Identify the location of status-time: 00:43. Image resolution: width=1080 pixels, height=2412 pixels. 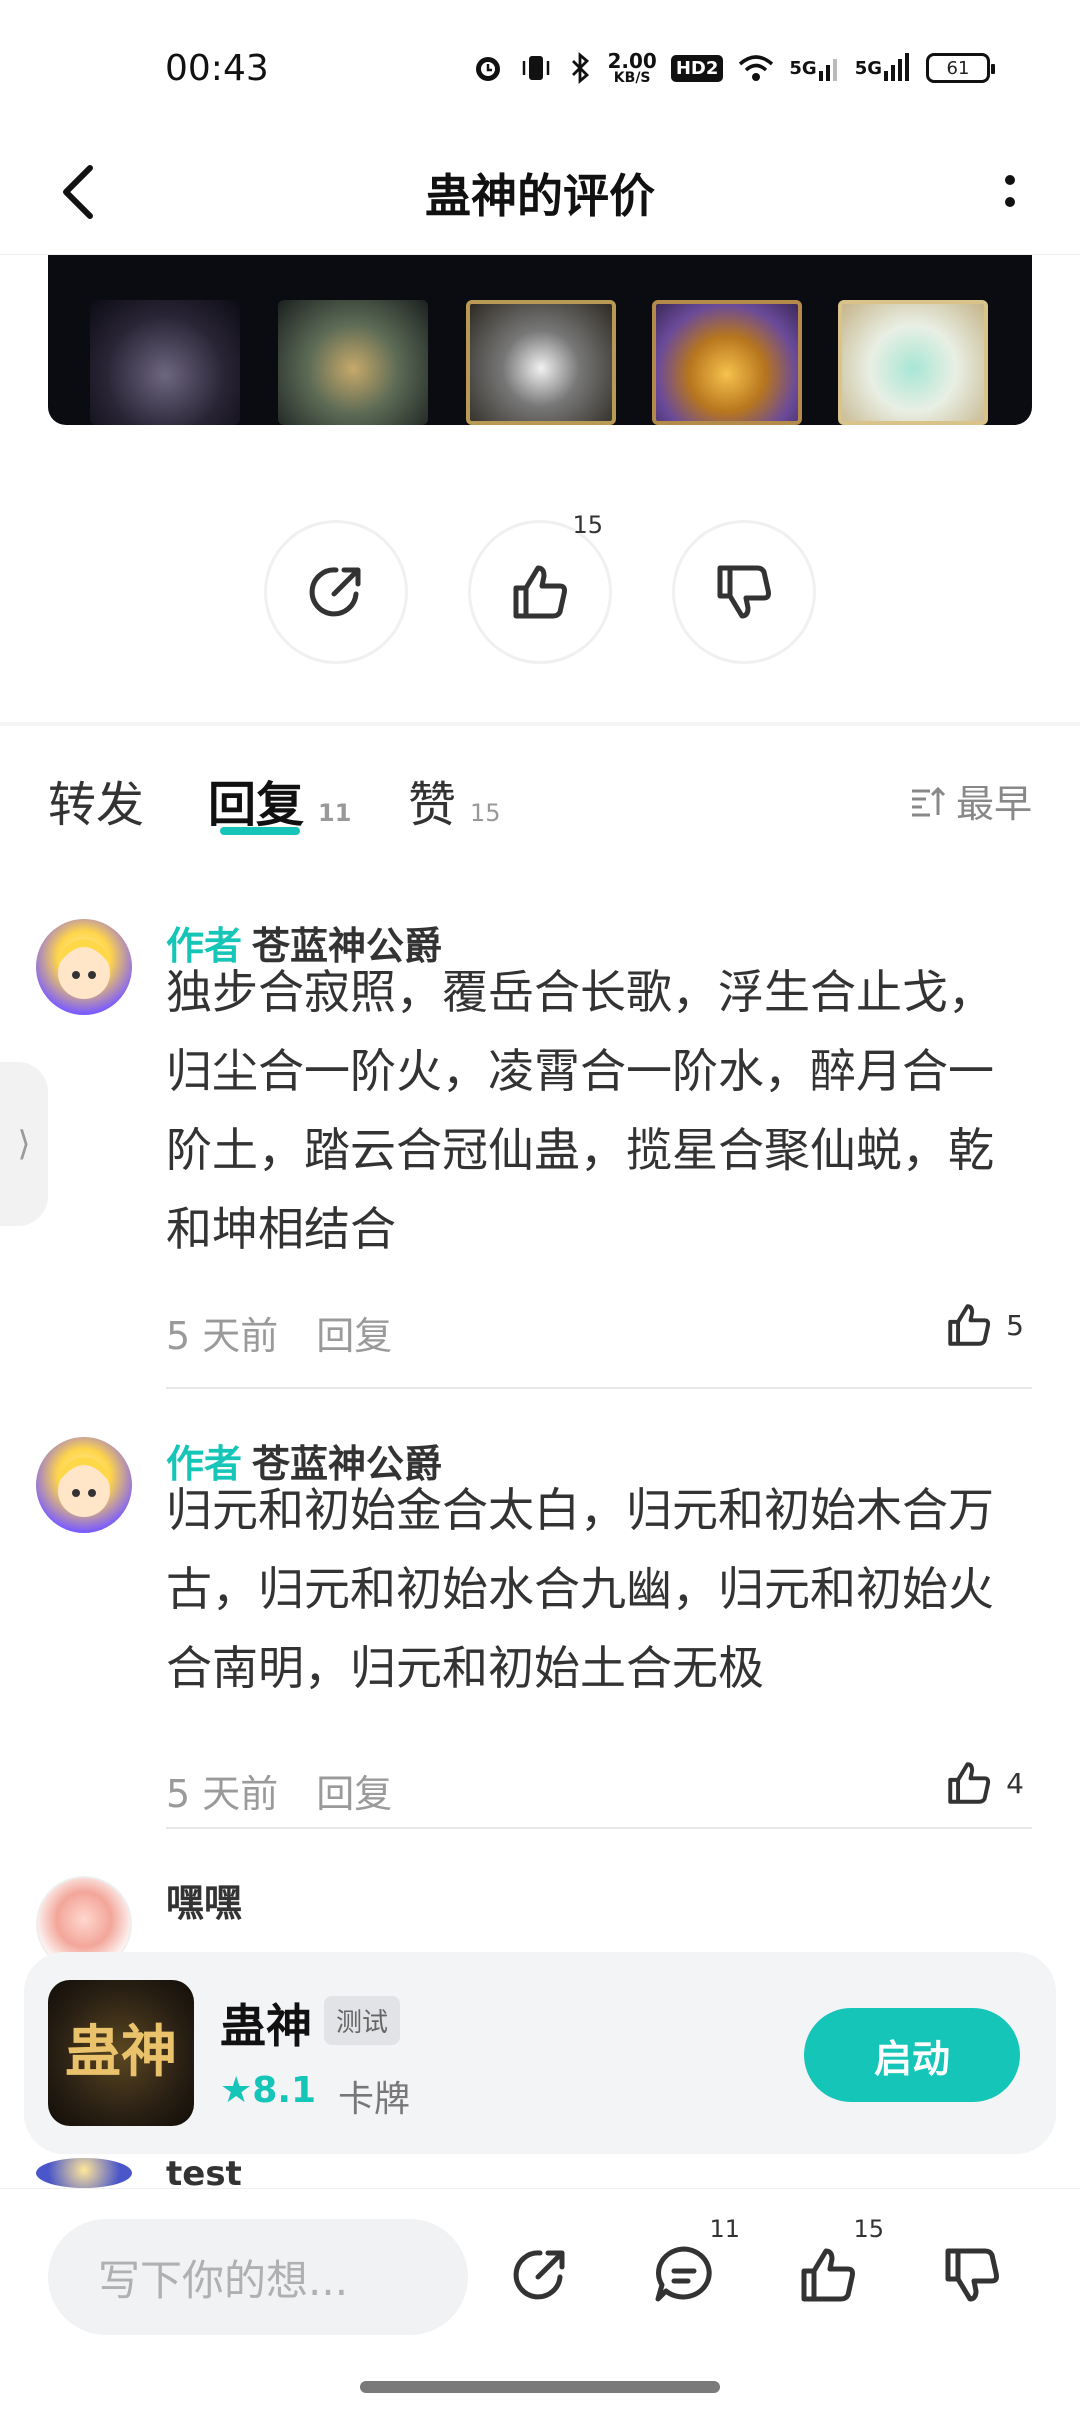
(217, 68).